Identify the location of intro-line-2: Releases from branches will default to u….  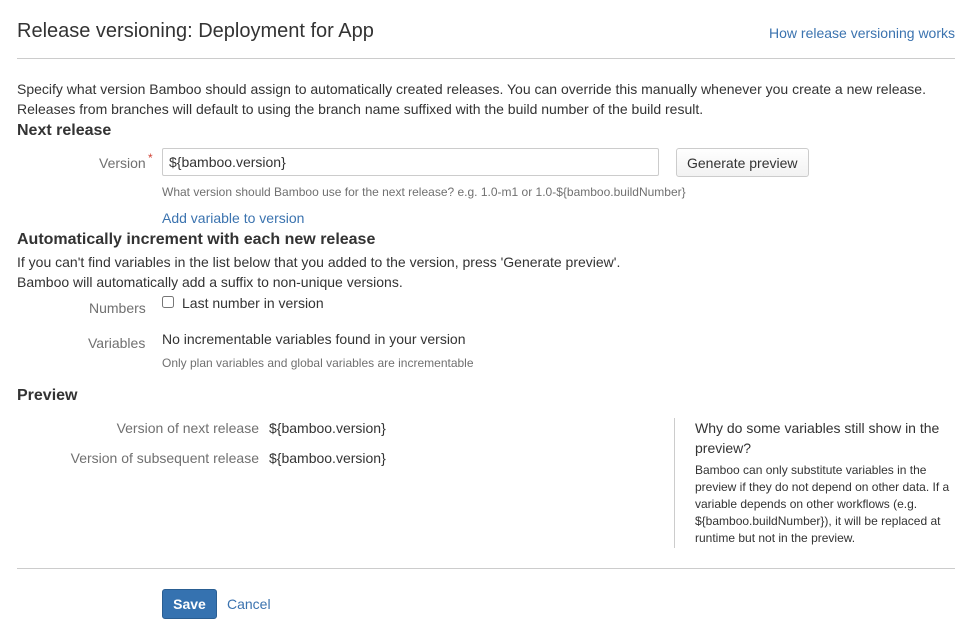
(360, 109).